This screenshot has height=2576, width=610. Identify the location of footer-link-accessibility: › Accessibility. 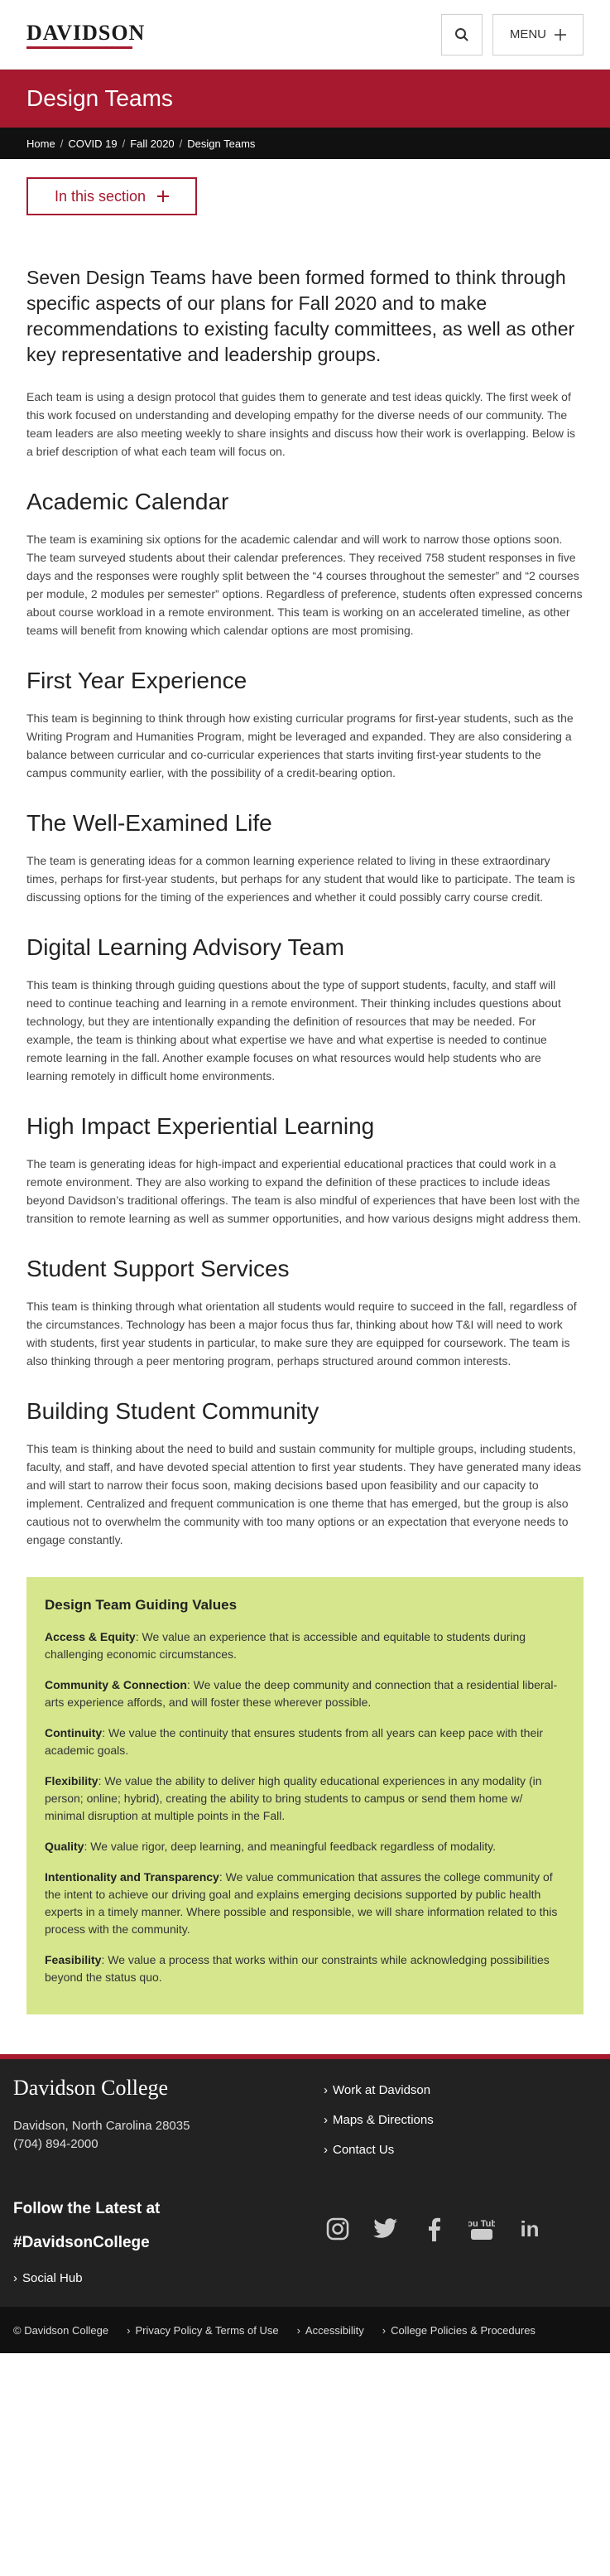
(331, 2330).